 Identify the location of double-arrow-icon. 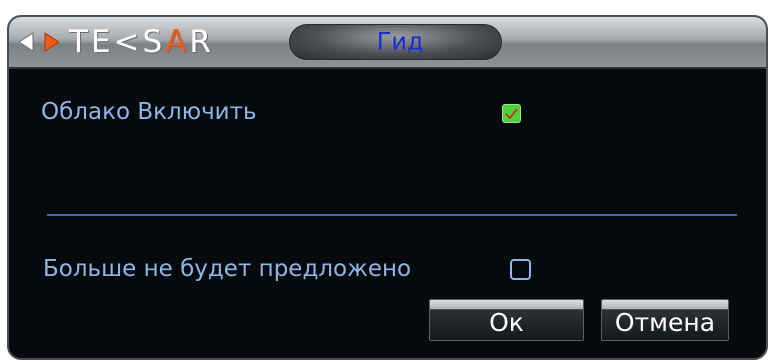
(39, 42).